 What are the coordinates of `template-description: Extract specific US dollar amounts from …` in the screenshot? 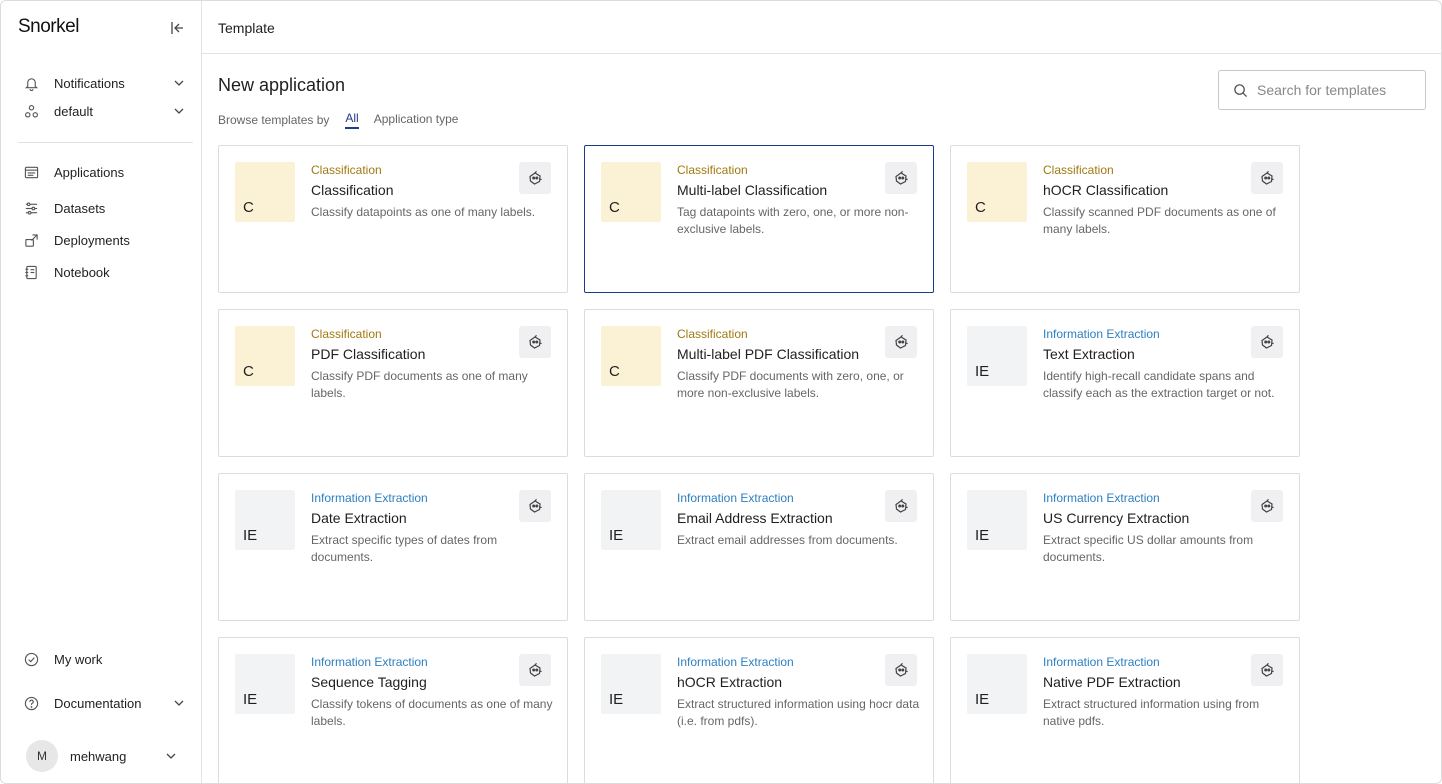 It's located at (1148, 548).